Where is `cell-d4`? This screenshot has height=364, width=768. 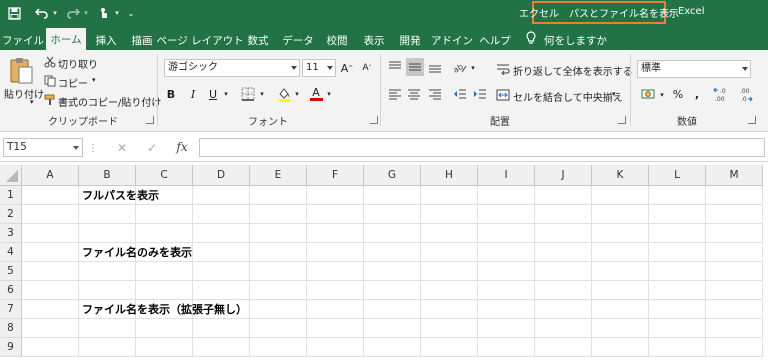
cell-d4 is located at coordinates (221, 252).